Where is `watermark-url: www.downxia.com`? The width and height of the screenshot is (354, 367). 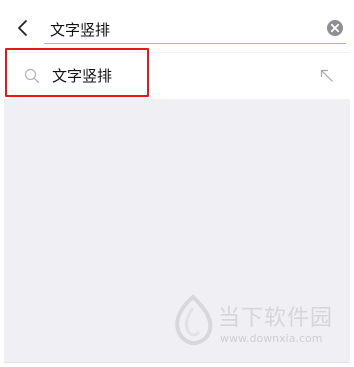
watermark-url: www.downxia.com is located at coordinates (271, 338).